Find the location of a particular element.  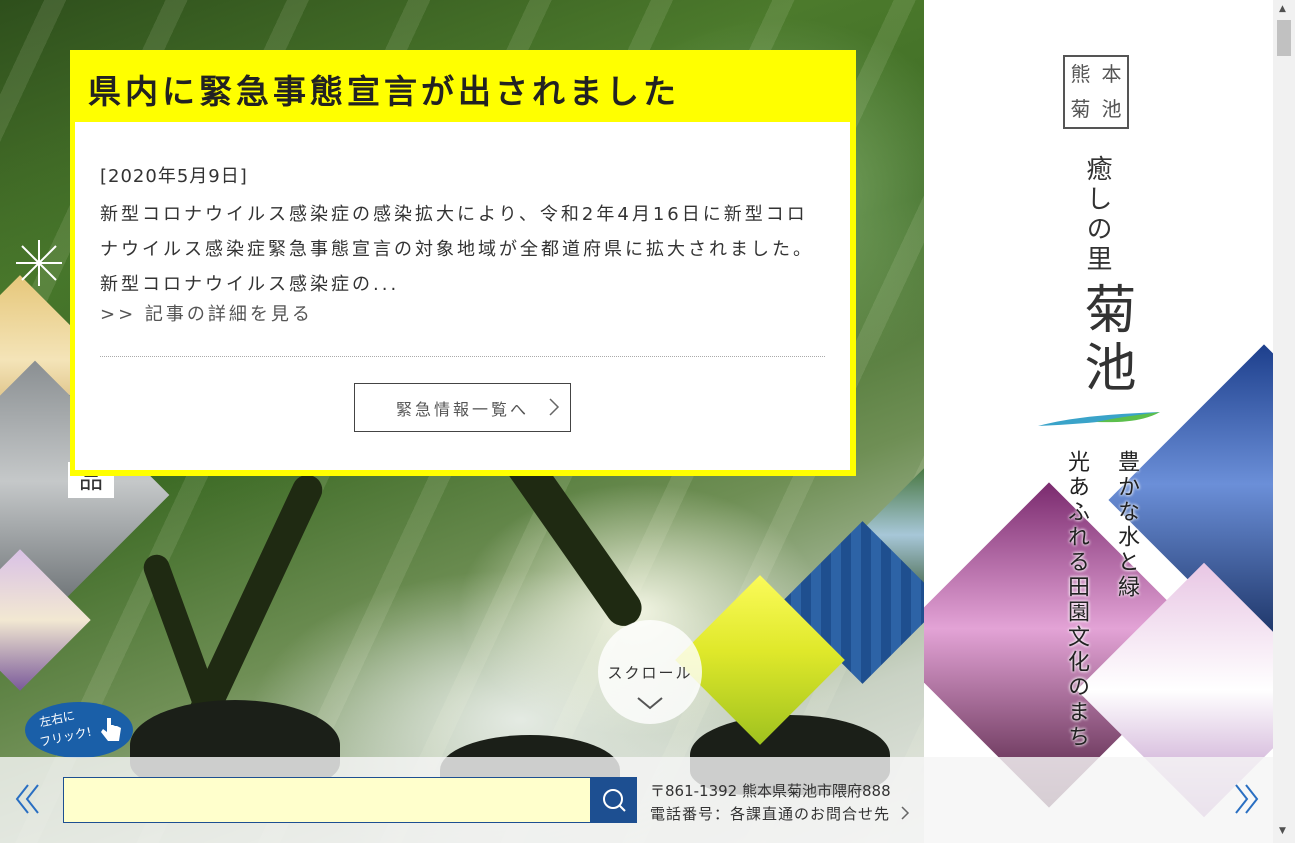

phone-label: 電話番号： is located at coordinates (690, 814).